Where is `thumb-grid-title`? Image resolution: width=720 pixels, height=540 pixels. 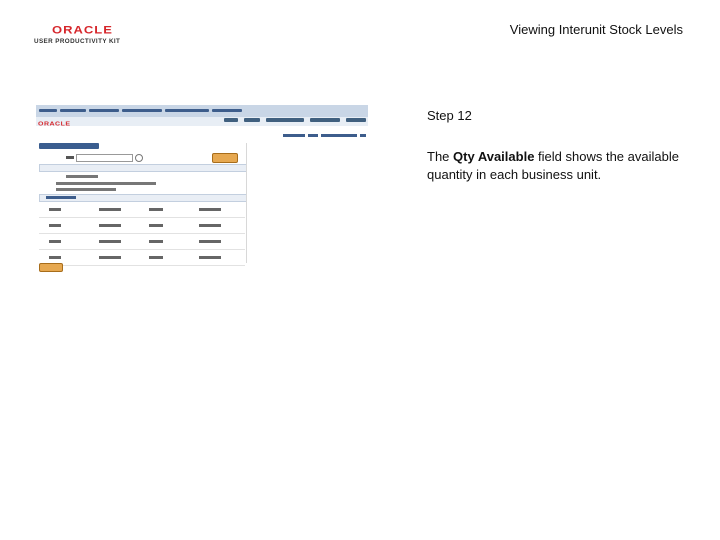 thumb-grid-title is located at coordinates (61, 197).